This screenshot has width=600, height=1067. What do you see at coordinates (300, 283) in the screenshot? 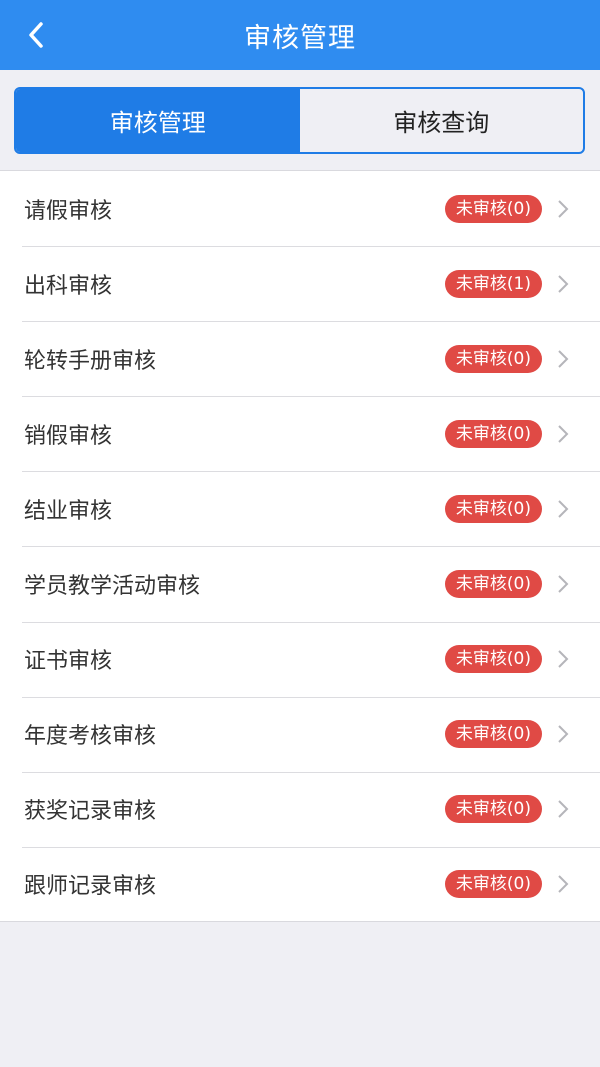
I see `list-item-department-exit-audit: 出科审核 未审核(1)` at bounding box center [300, 283].